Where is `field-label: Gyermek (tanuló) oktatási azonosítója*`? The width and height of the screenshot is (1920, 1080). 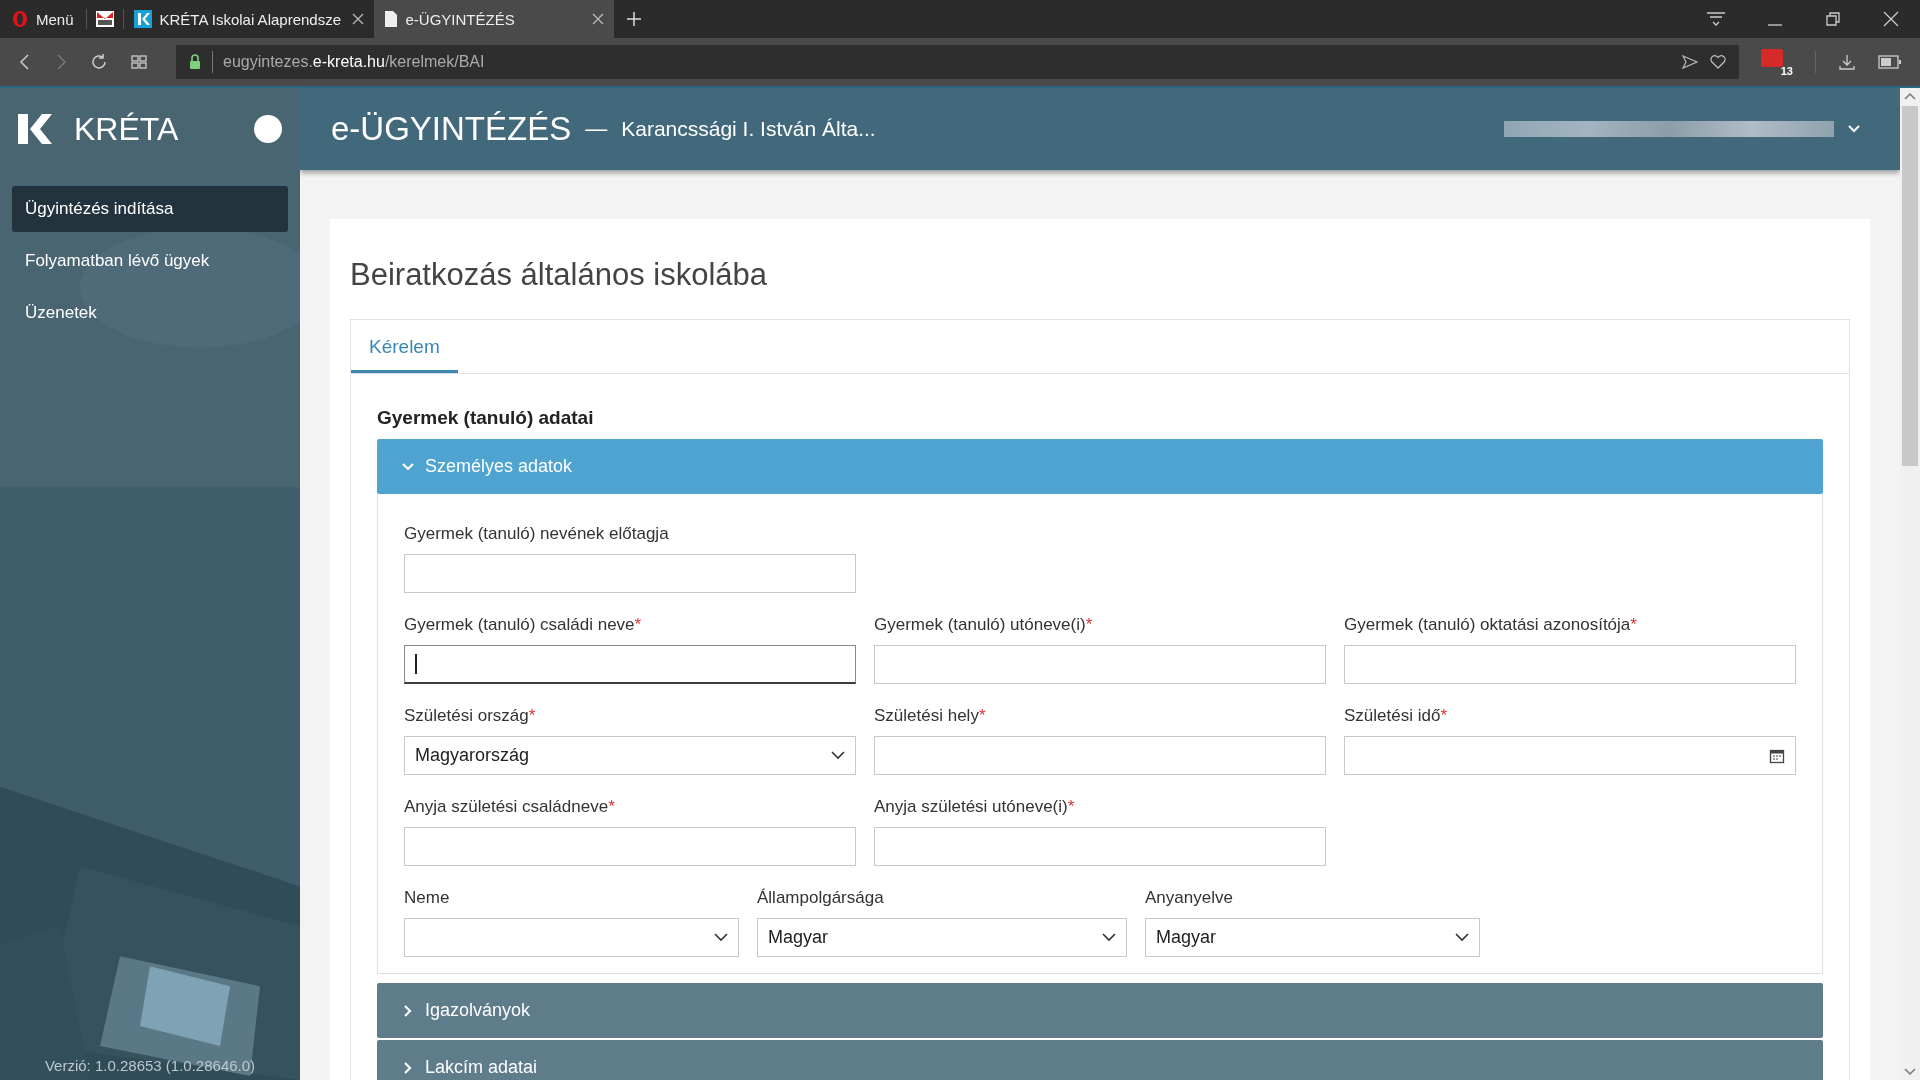 field-label: Gyermek (tanuló) oktatási azonosítója* is located at coordinates (1491, 625).